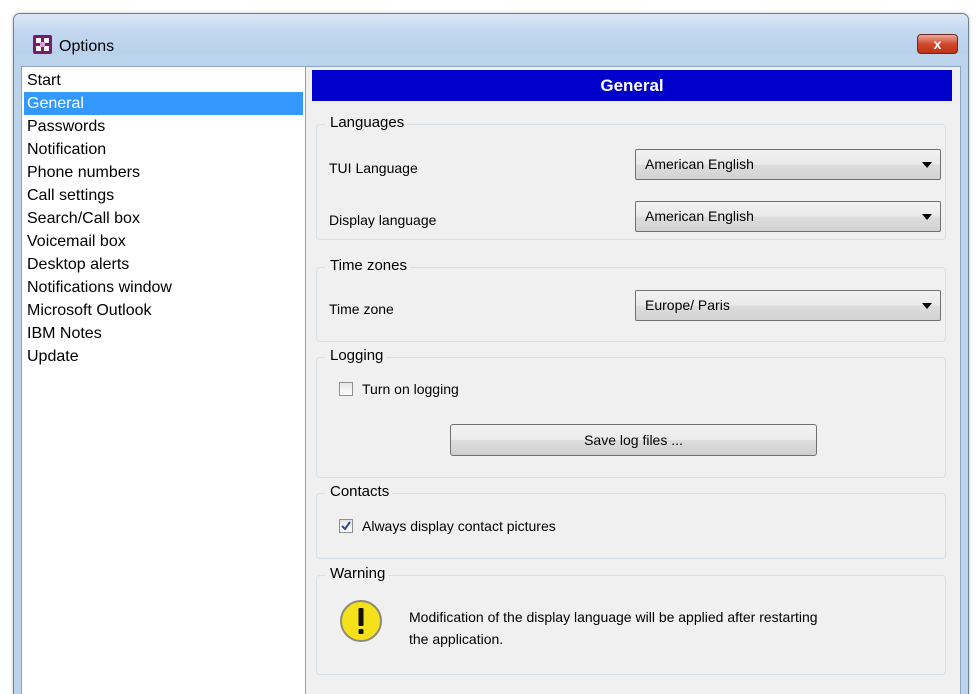  What do you see at coordinates (491, 34) in the screenshot?
I see `title-bar: Options x` at bounding box center [491, 34].